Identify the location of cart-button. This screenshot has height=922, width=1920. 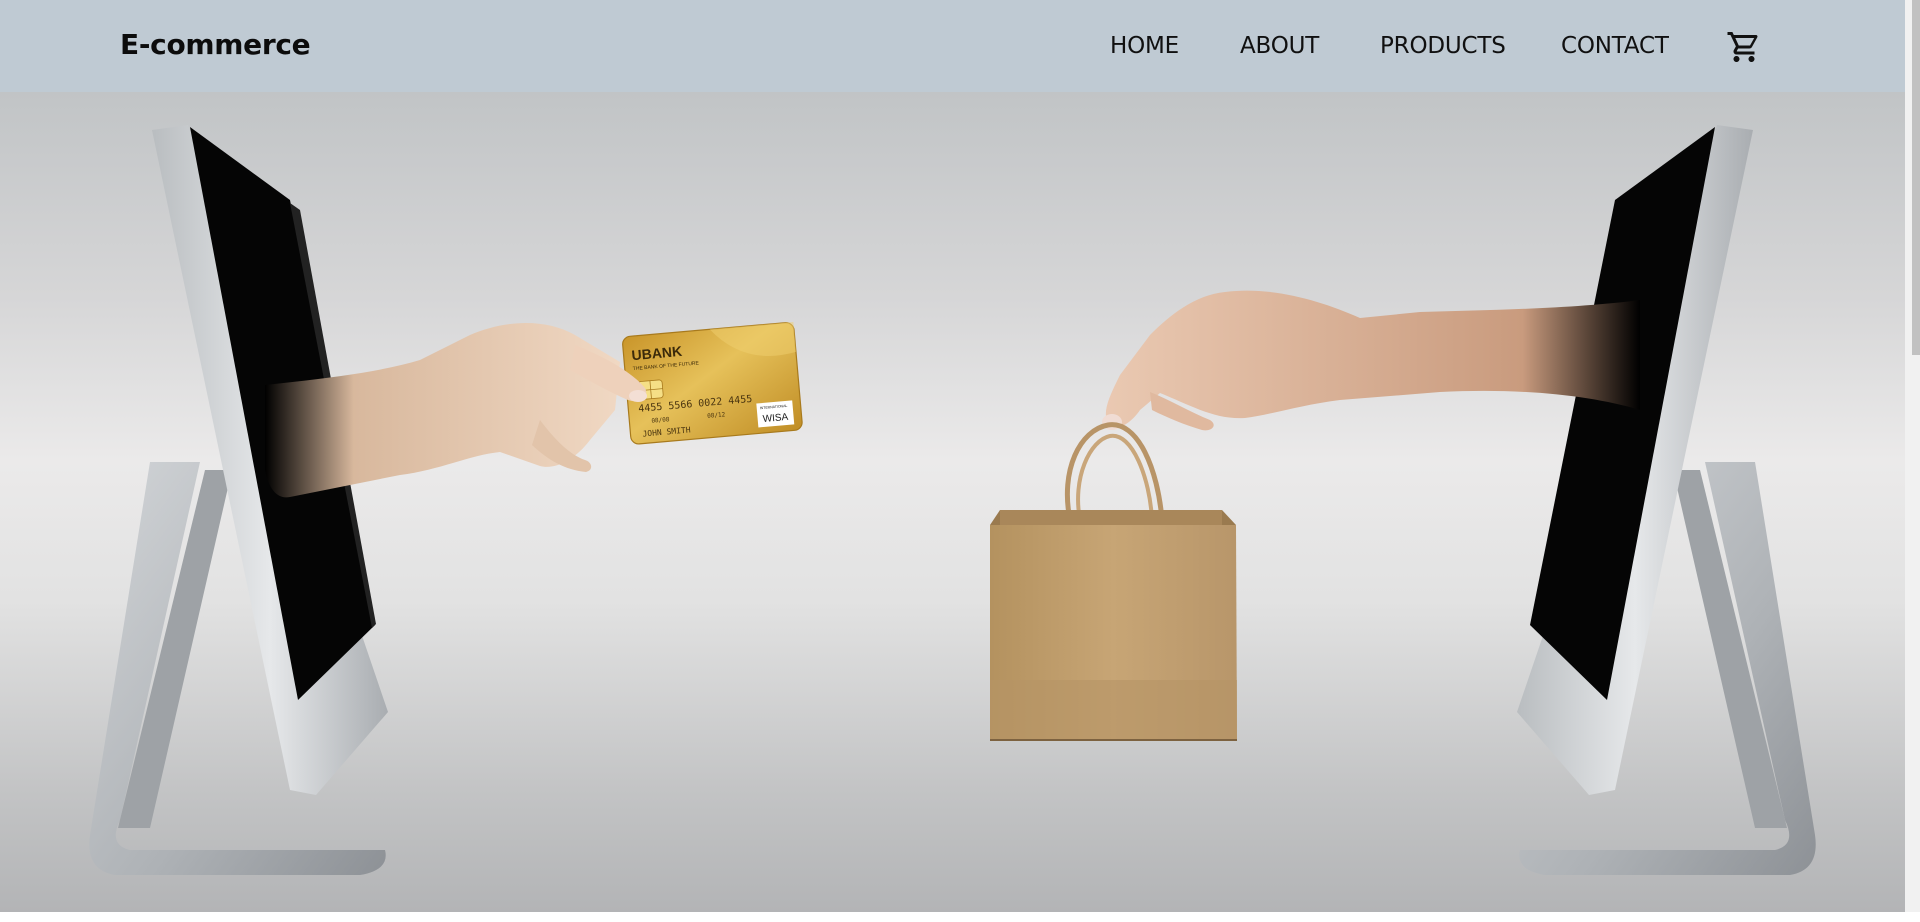
(1744, 47).